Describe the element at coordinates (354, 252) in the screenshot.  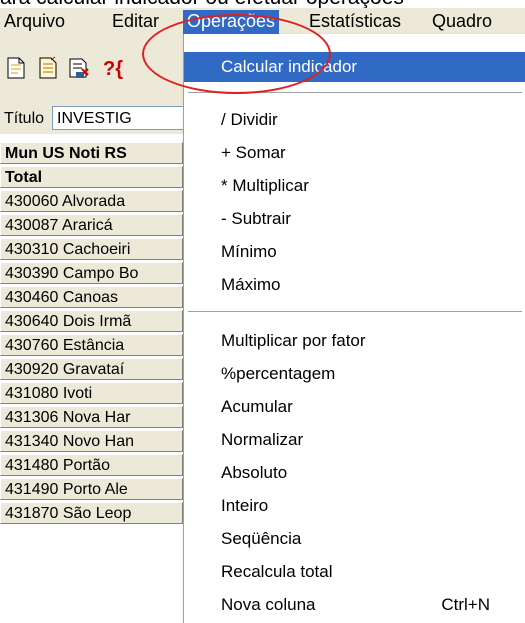
I see `menu-item-minimo: Mínimo` at that location.